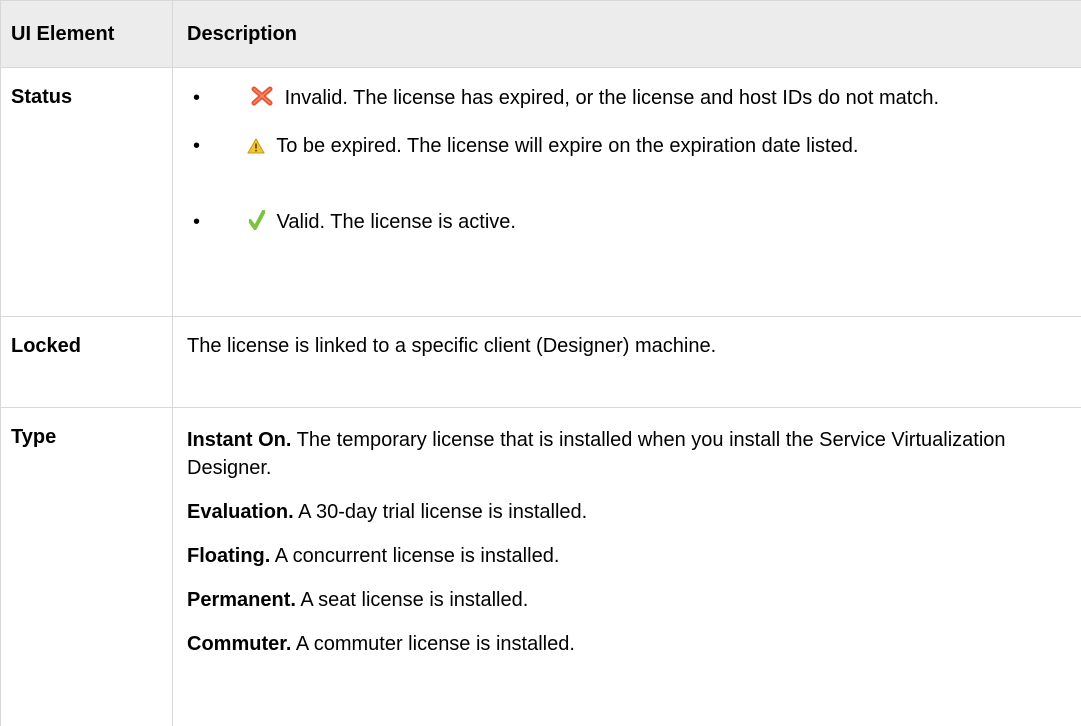 The width and height of the screenshot is (1081, 726). I want to click on type-text: A seat license is installed., so click(412, 600).